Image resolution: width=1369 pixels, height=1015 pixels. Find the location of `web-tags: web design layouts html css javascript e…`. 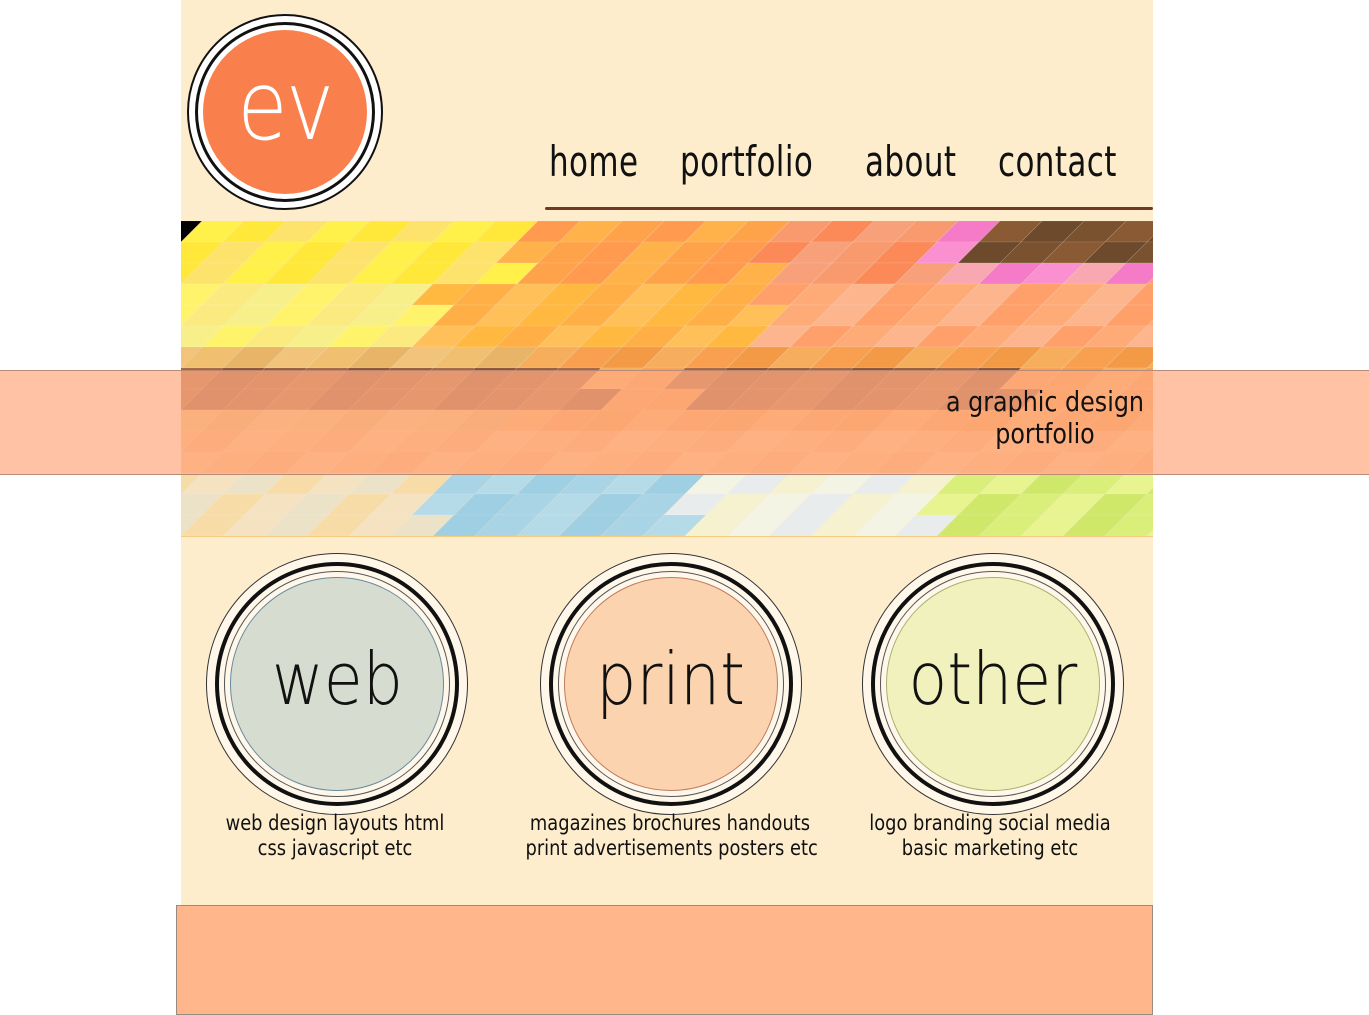

web-tags: web design layouts html css javascript e… is located at coordinates (335, 836).